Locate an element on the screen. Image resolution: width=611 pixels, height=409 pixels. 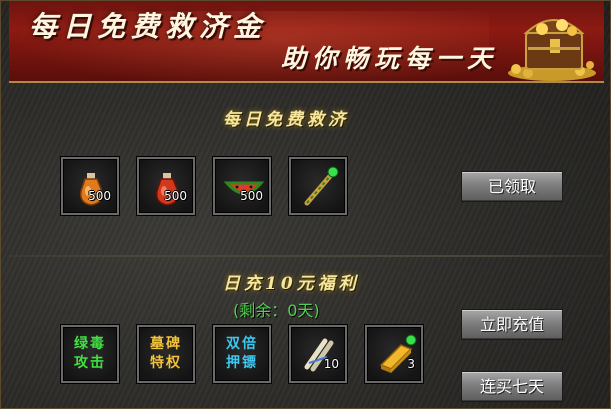
buy-seven-days-button: 连买七天 is located at coordinates (512, 386).